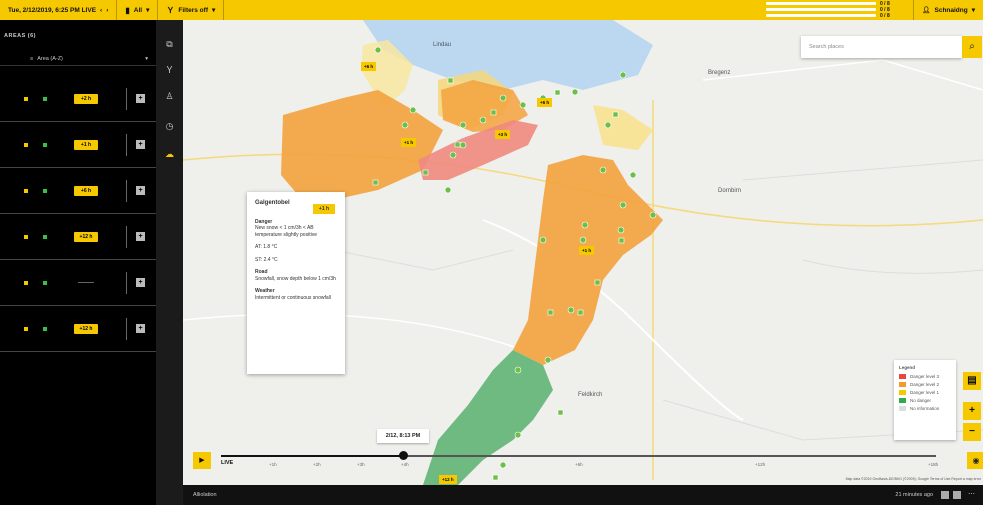 This screenshot has width=983, height=505. I want to click on legend-label: No information, so click(925, 408).